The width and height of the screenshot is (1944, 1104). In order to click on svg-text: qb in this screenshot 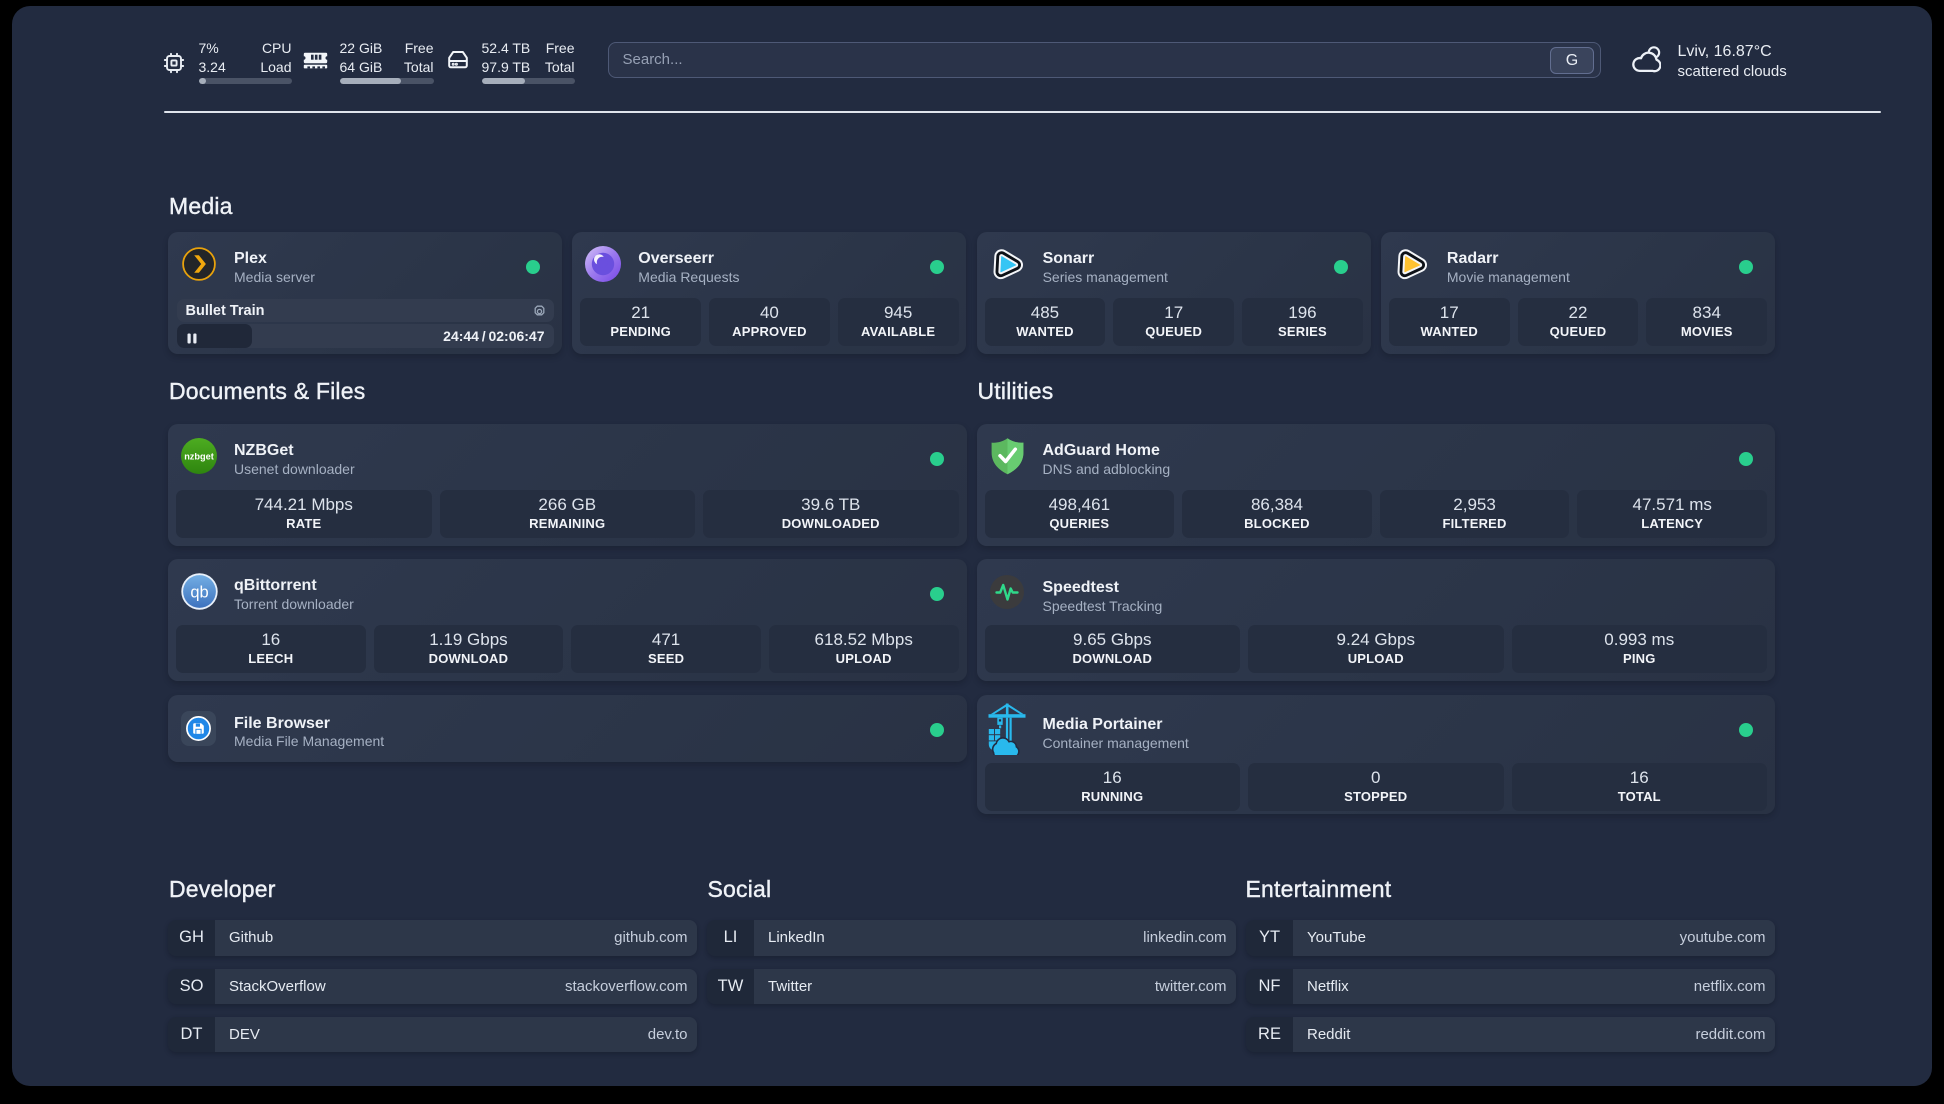, I will do `click(199, 592)`.